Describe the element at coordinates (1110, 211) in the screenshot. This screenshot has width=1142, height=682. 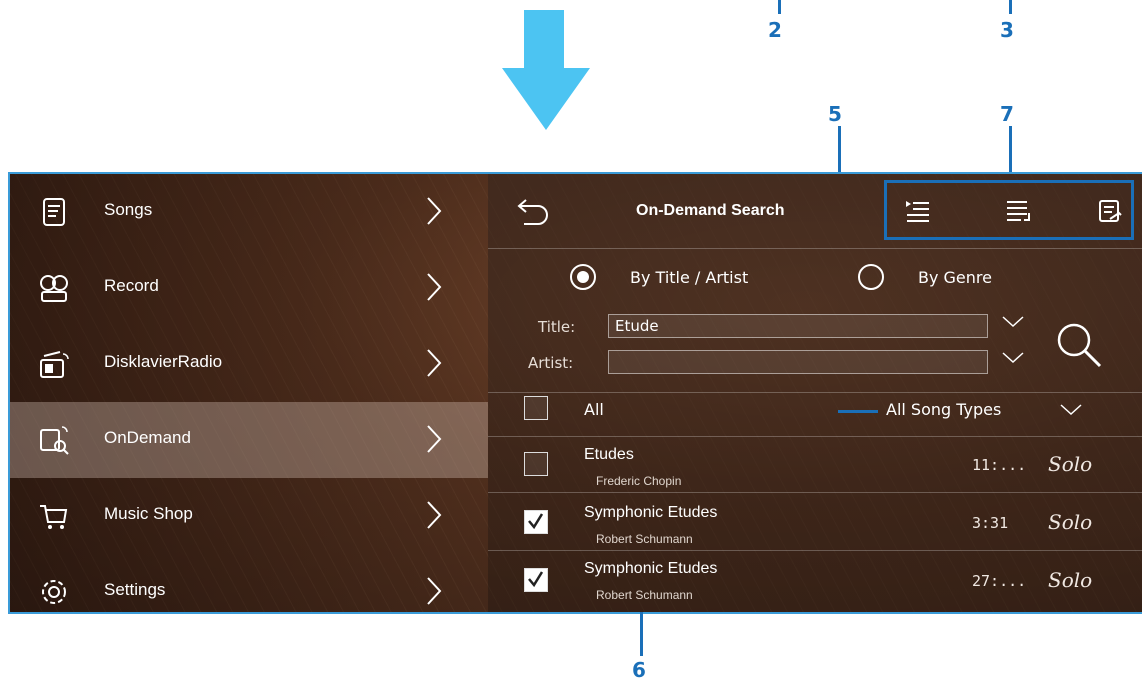
I see `song-info-icon` at that location.